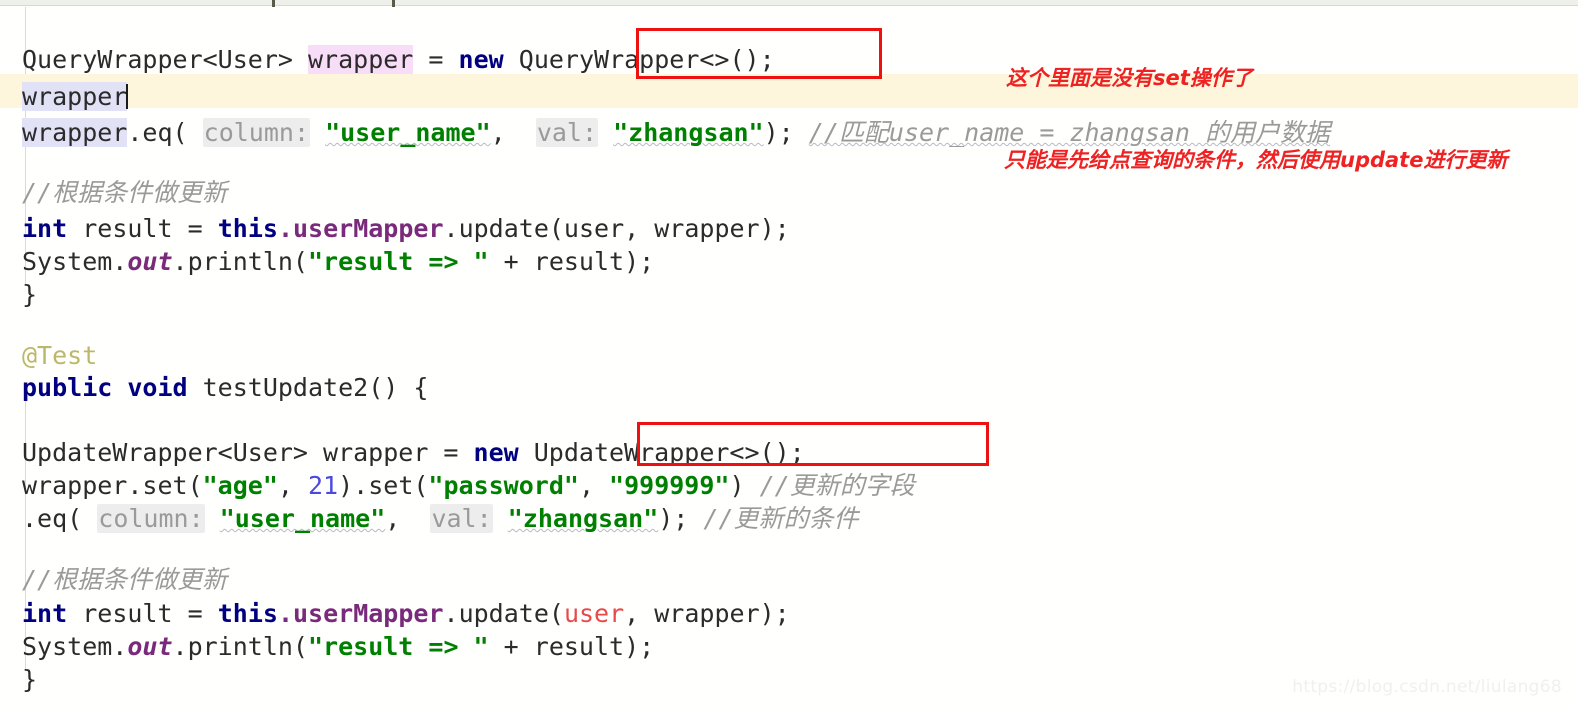 The height and width of the screenshot is (709, 1578). I want to click on b2-l1-ctor: UpdateWrapper<>();, so click(661, 452).